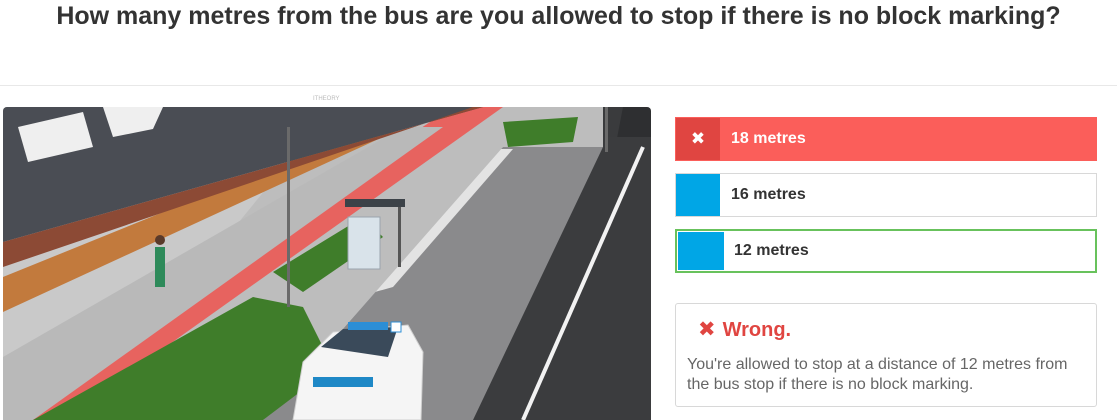  What do you see at coordinates (768, 194) in the screenshot?
I see `answer-label: 16 metres` at bounding box center [768, 194].